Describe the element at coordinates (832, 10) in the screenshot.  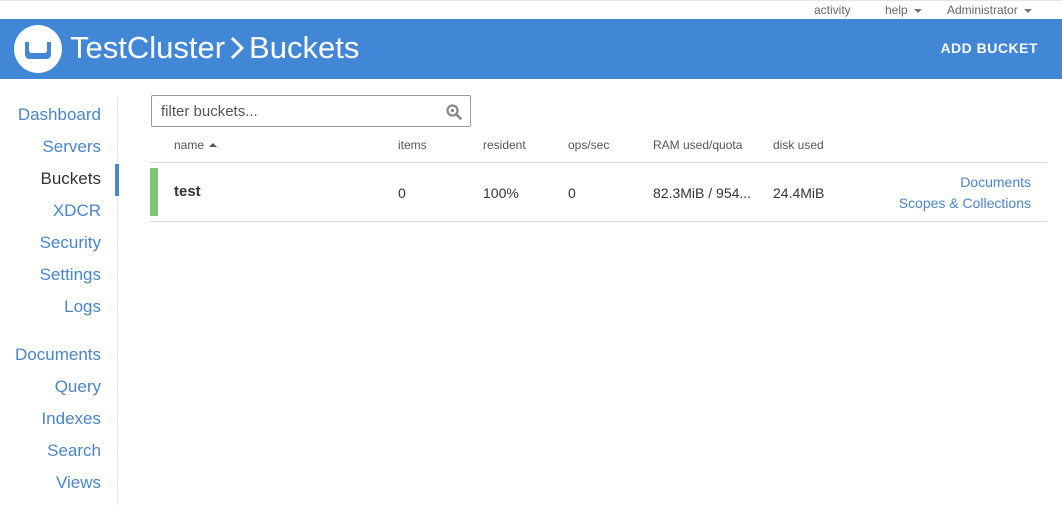
I see `activity-link: activity` at that location.